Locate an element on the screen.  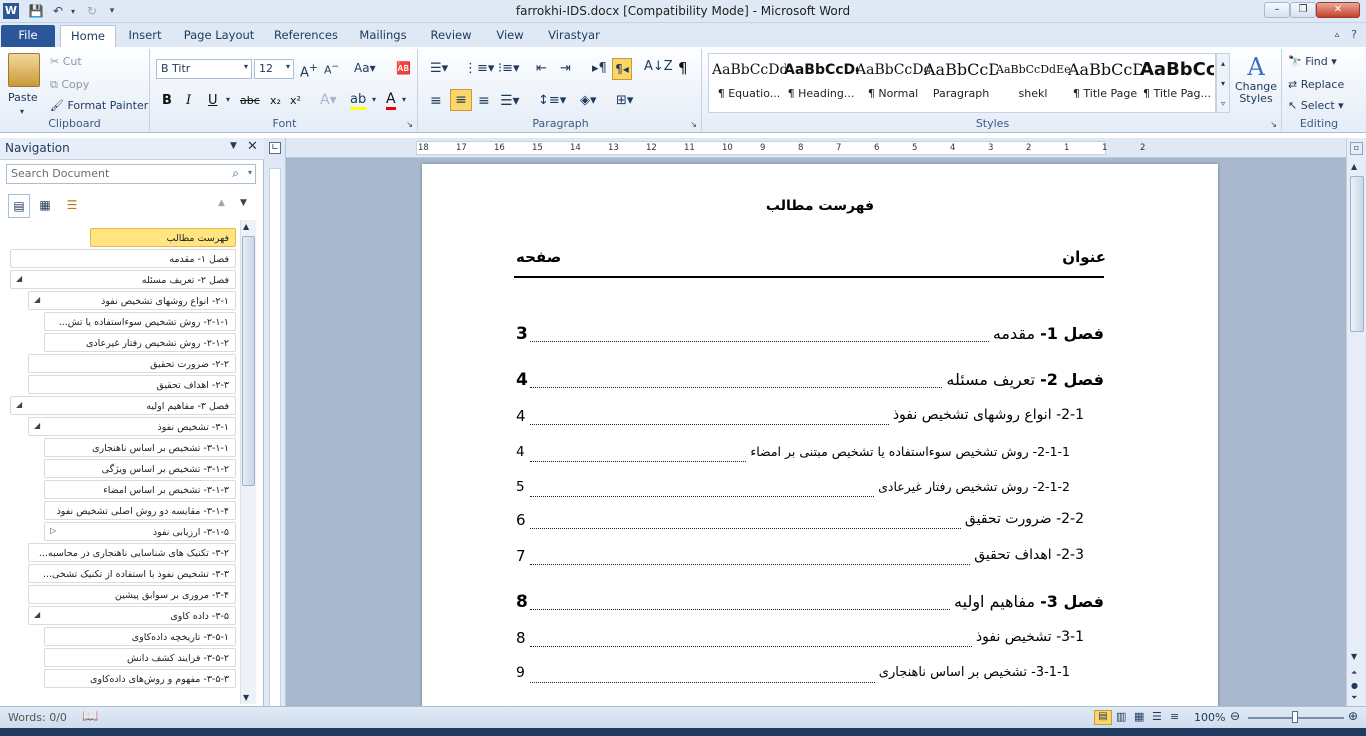
replace-button: ⇄ Replace is located at coordinates (1316, 84).